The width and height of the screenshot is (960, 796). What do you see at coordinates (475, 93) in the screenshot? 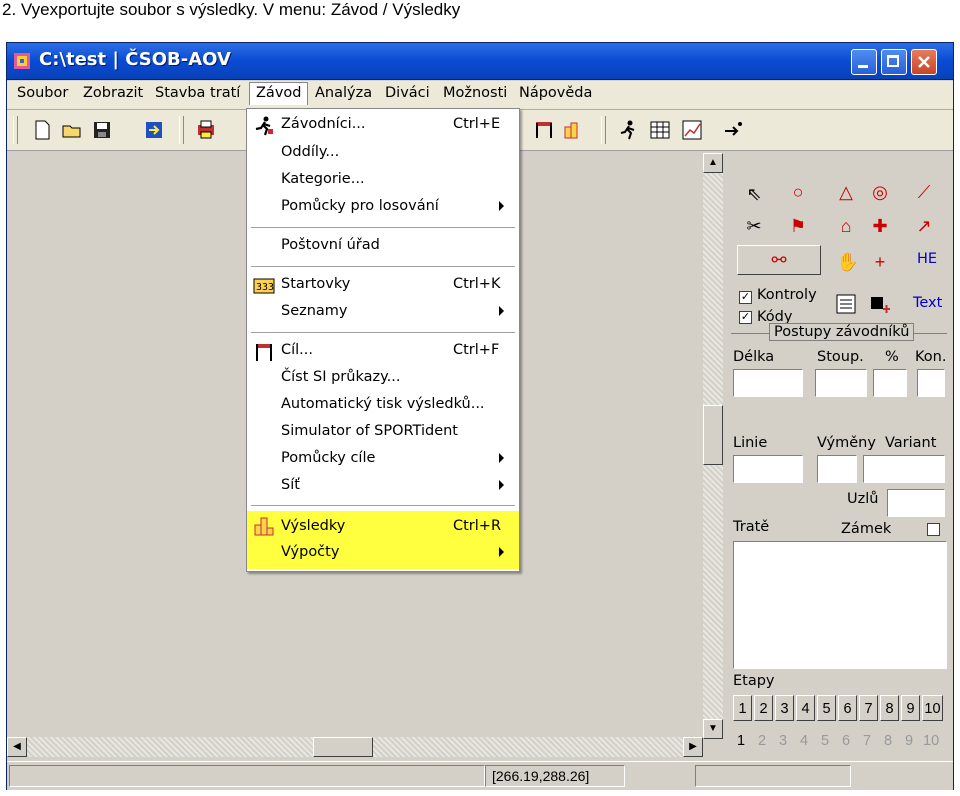
I see `menu-moznosti: Možnosti` at bounding box center [475, 93].